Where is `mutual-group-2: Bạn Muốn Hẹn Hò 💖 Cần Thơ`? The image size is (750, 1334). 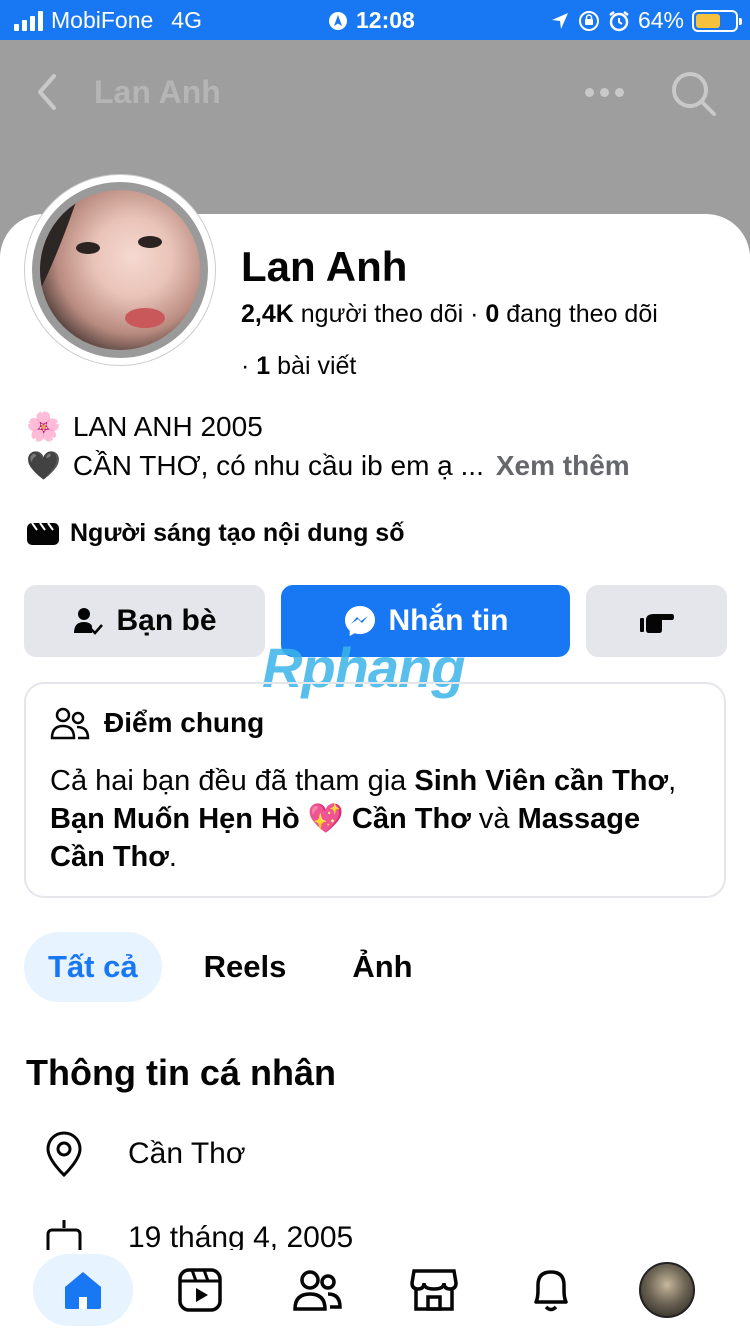 mutual-group-2: Bạn Muốn Hẹn Hò 💖 Cần Thơ is located at coordinates (260, 819).